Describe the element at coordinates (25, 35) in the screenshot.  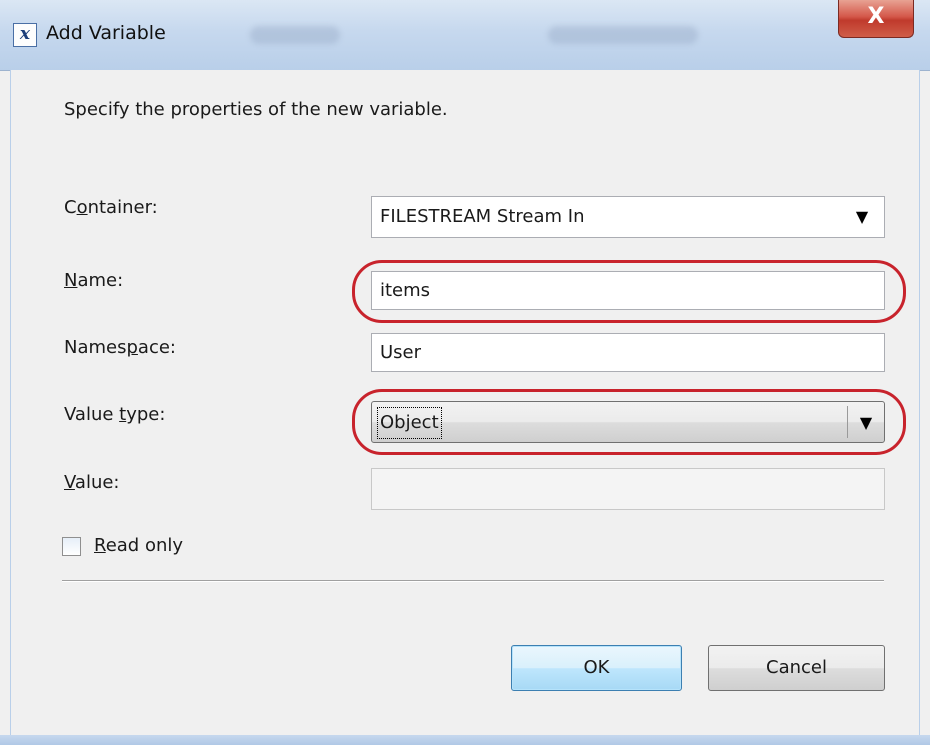
I see `variable-x-icon: x` at that location.